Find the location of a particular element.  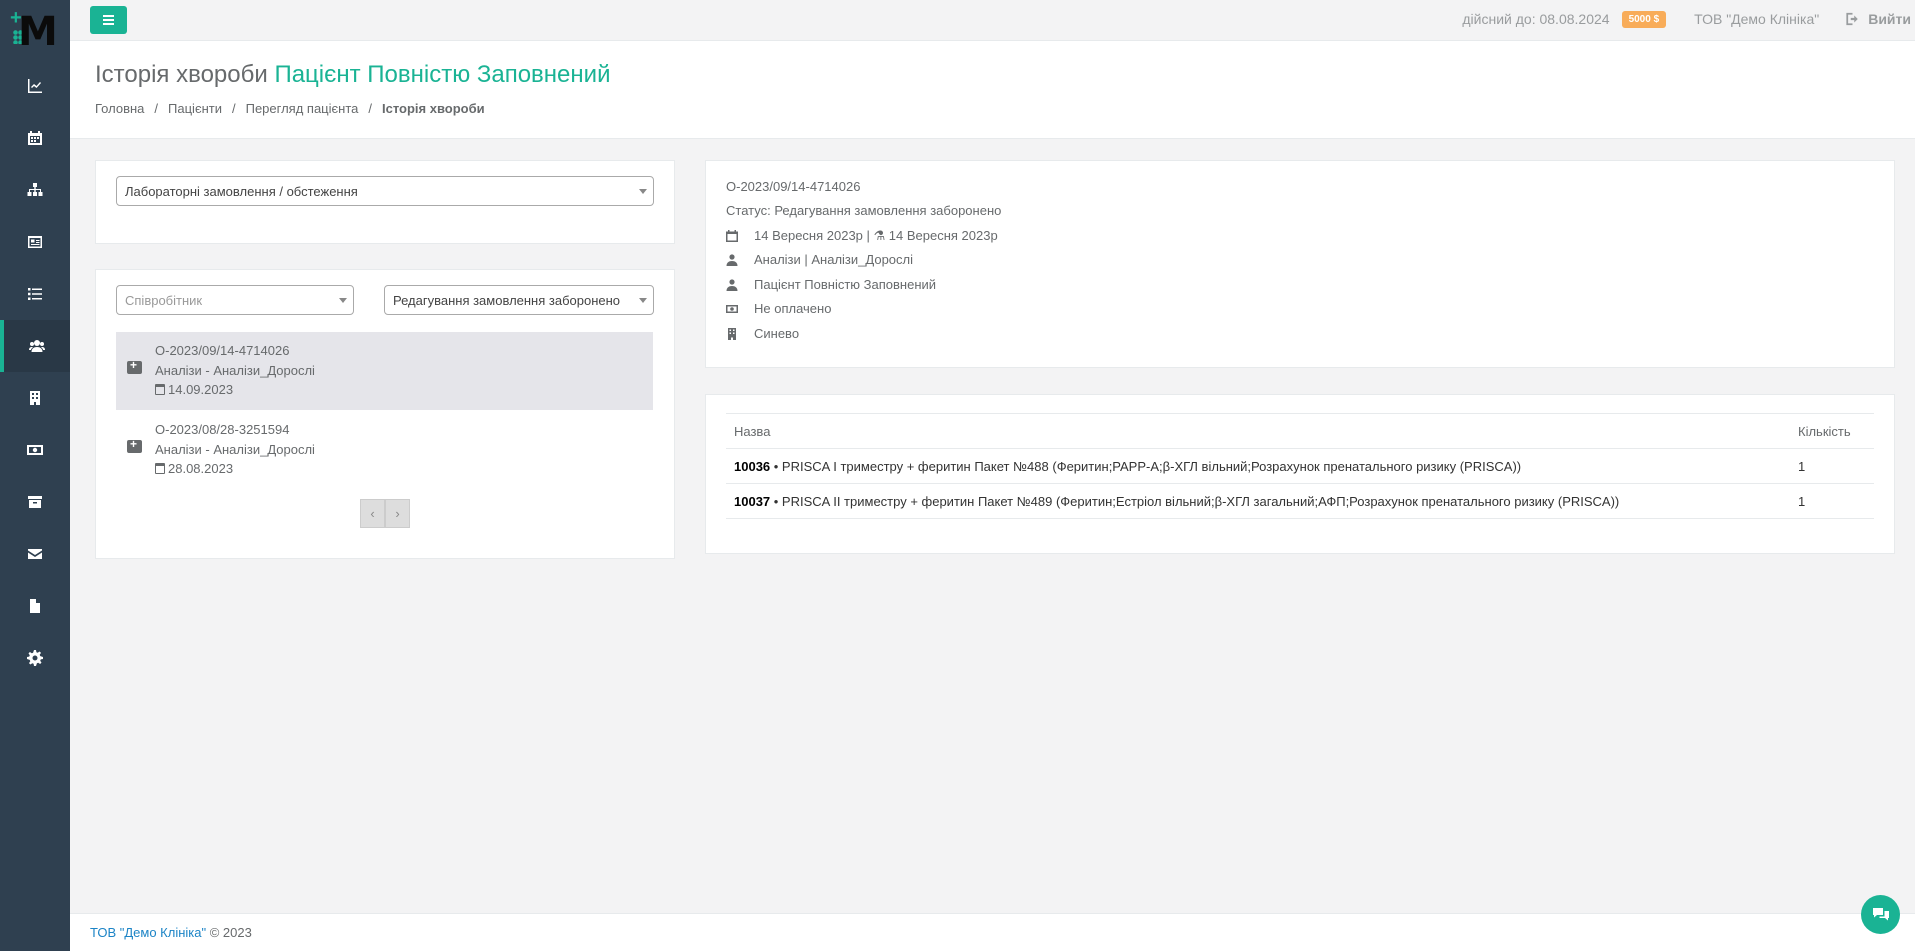

nav-item-structure is located at coordinates (35, 190).